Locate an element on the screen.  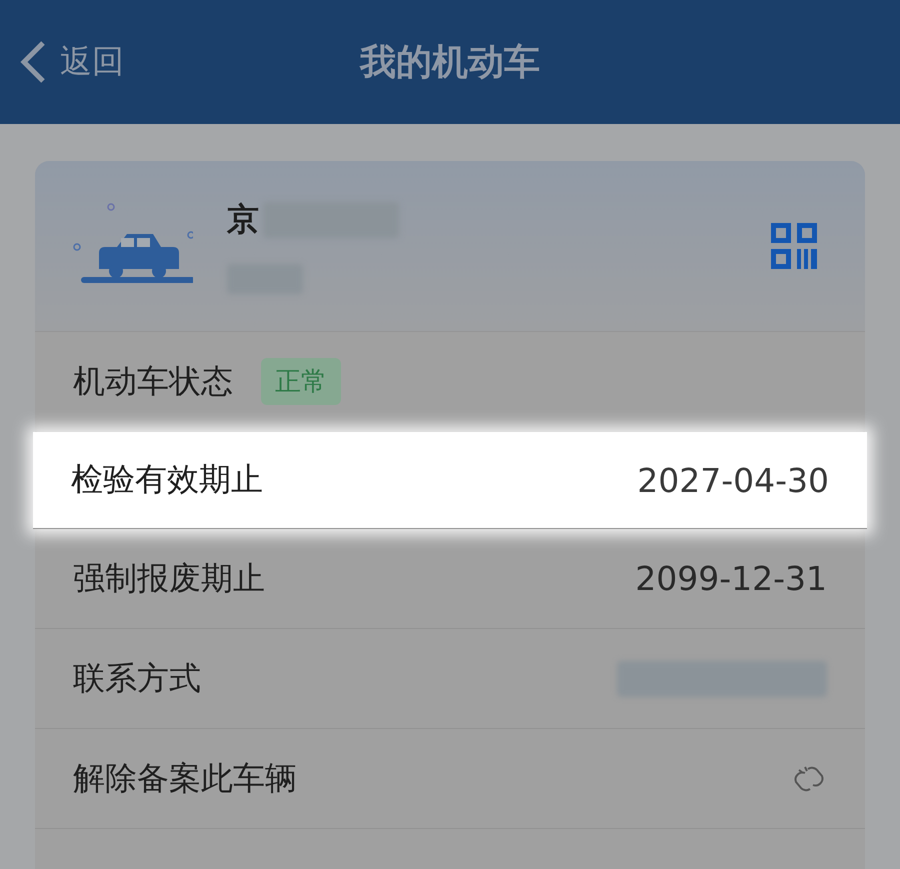
row-label: 联系方式 is located at coordinates (137, 678).